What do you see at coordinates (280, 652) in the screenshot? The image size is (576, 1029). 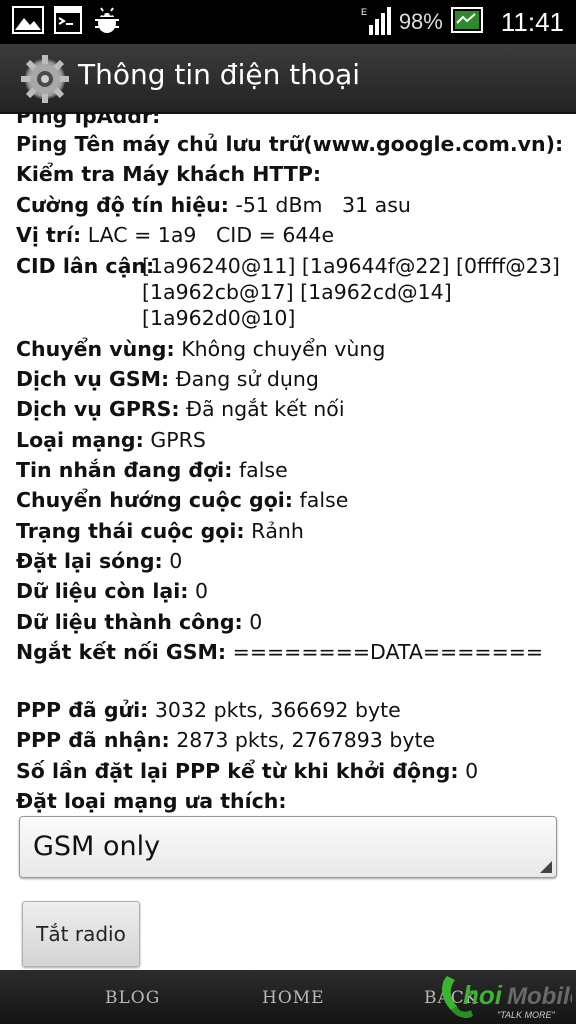 I see `gsm-disconnect-row: Ngắt kết nối GSM: ========DATA=======` at bounding box center [280, 652].